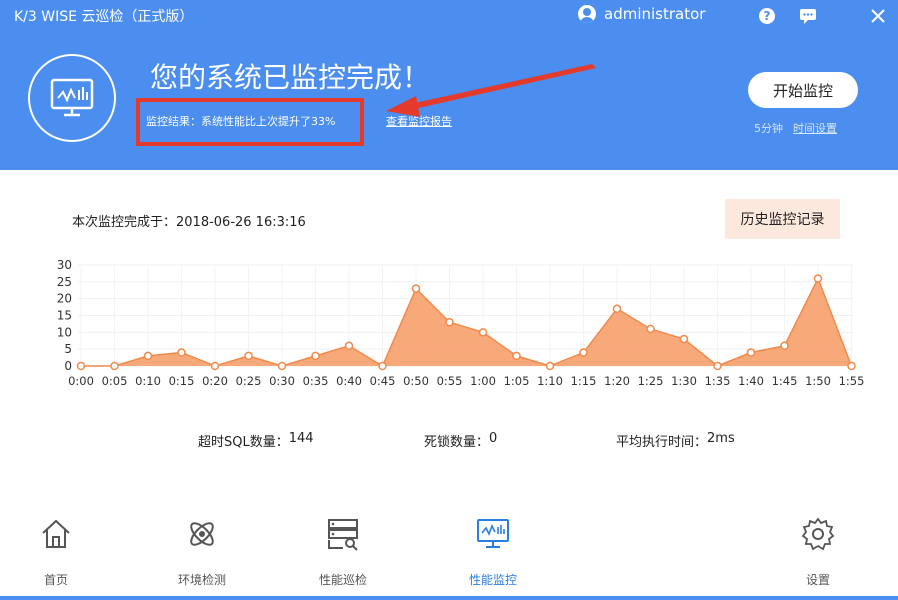 The width and height of the screenshot is (898, 600). What do you see at coordinates (449, 598) in the screenshot?
I see `bottom-accent-bar` at bounding box center [449, 598].